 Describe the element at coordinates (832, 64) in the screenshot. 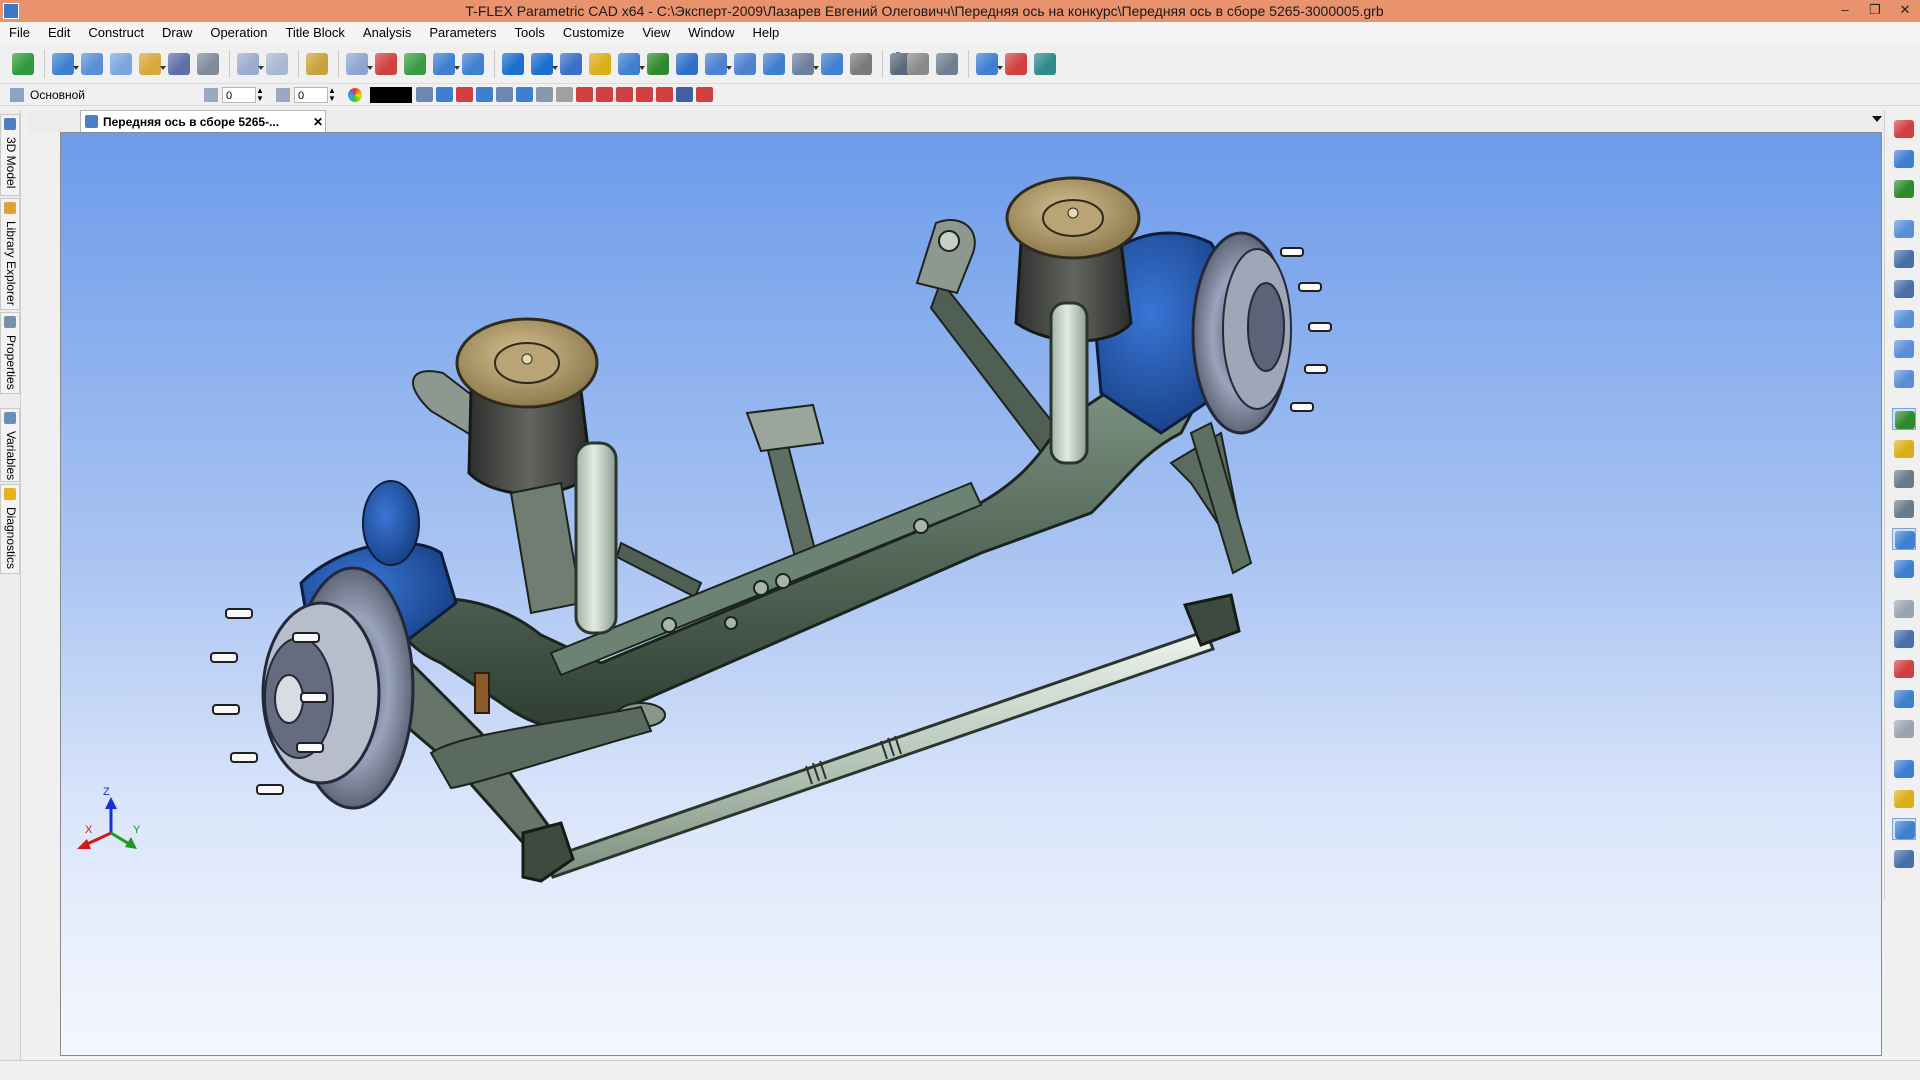

I see `body-icon` at that location.